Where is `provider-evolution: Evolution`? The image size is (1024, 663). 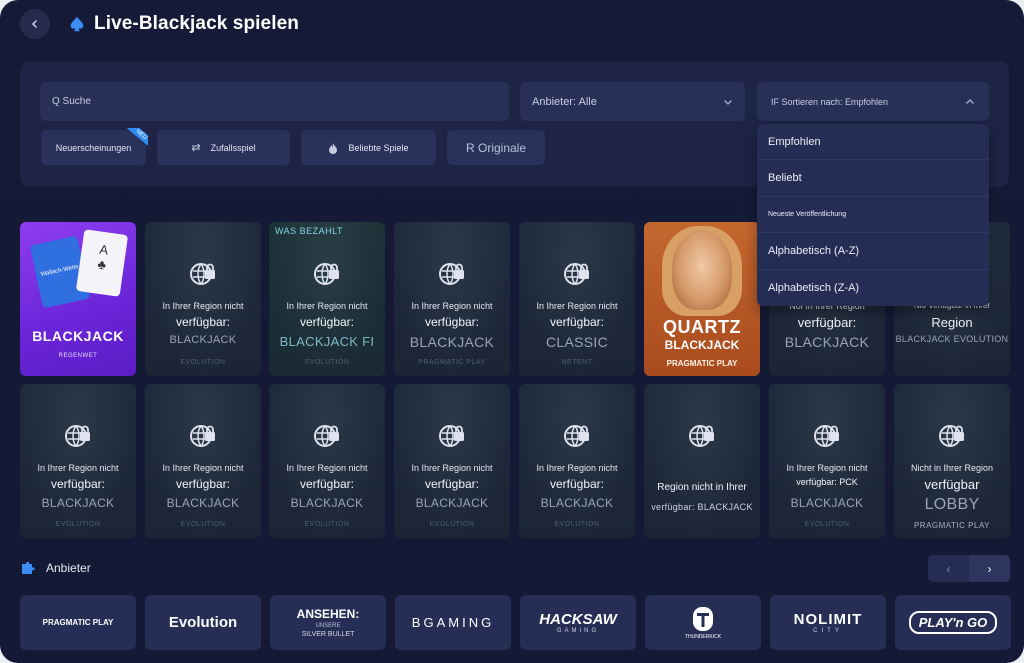
provider-evolution: Evolution is located at coordinates (203, 622).